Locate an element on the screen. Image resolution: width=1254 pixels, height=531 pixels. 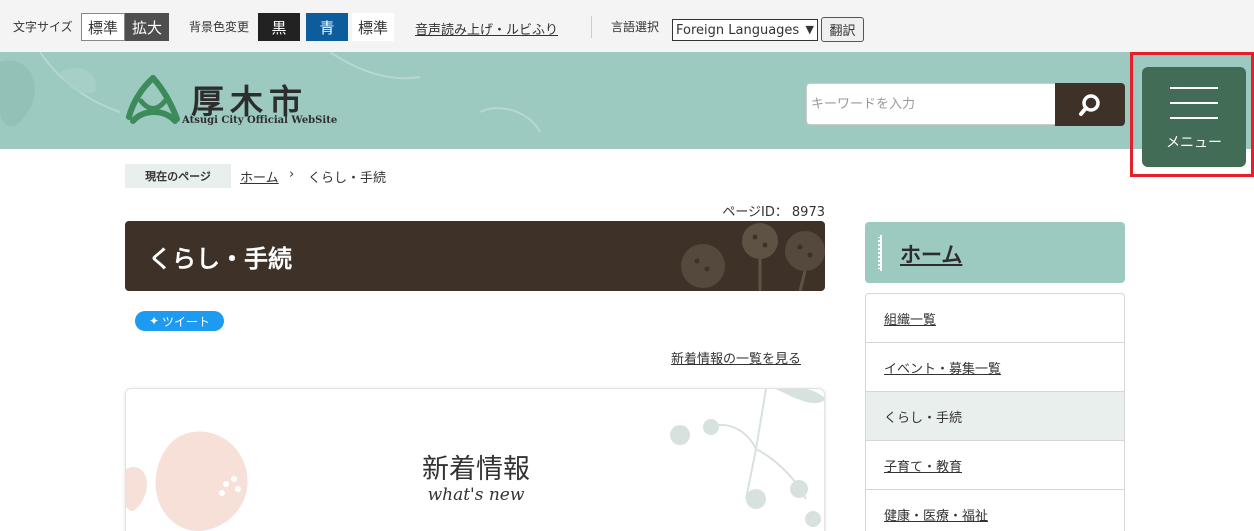
lotus-pod-decoration-icon is located at coordinates (753, 257).